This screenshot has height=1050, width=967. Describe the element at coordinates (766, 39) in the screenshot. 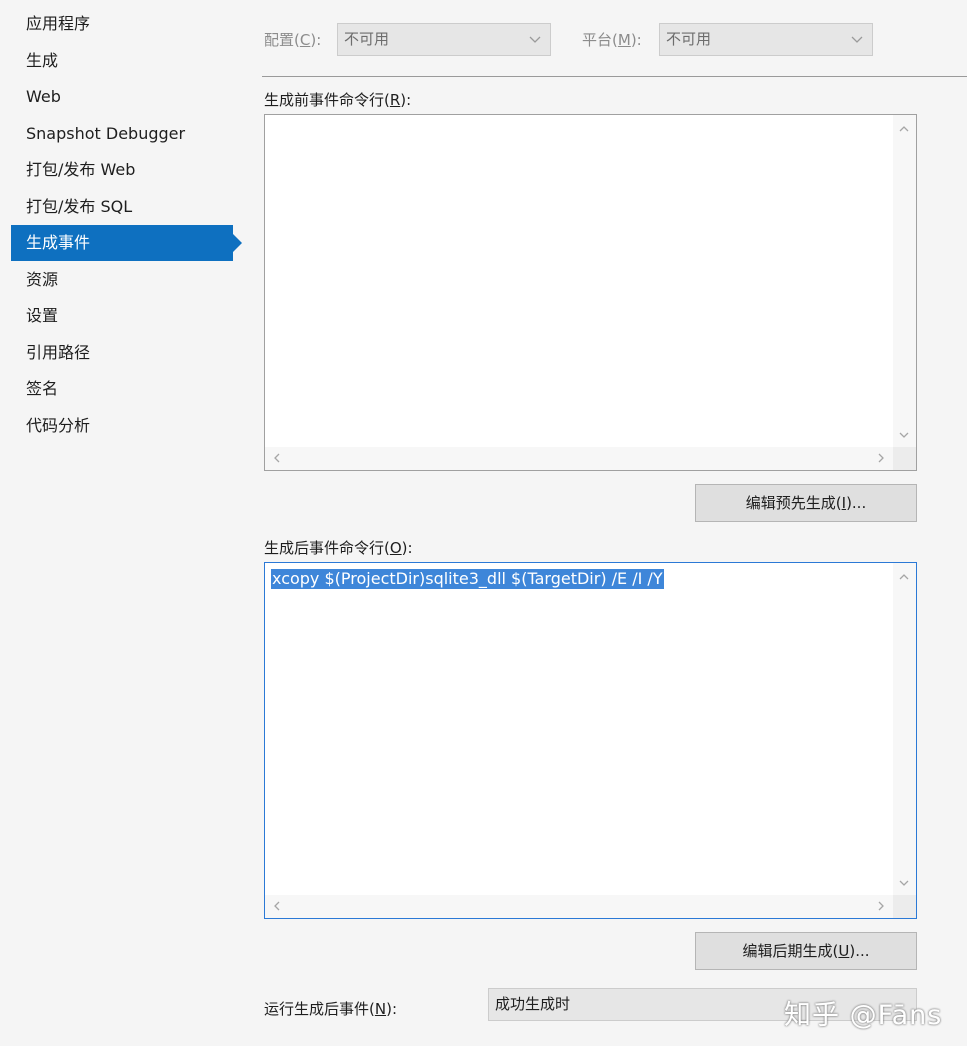

I see `platform-select: 不可用` at that location.